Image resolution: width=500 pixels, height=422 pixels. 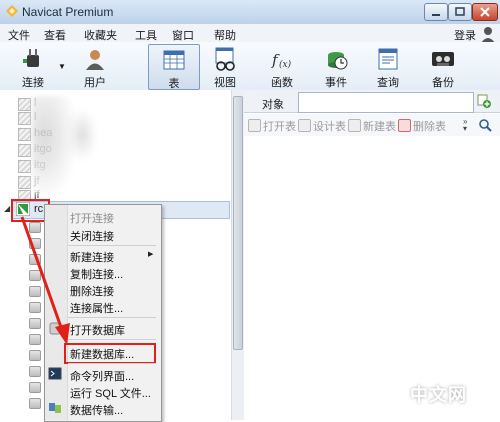 What do you see at coordinates (379, 127) in the screenshot?
I see `new-table-label: 新建表` at bounding box center [379, 127].